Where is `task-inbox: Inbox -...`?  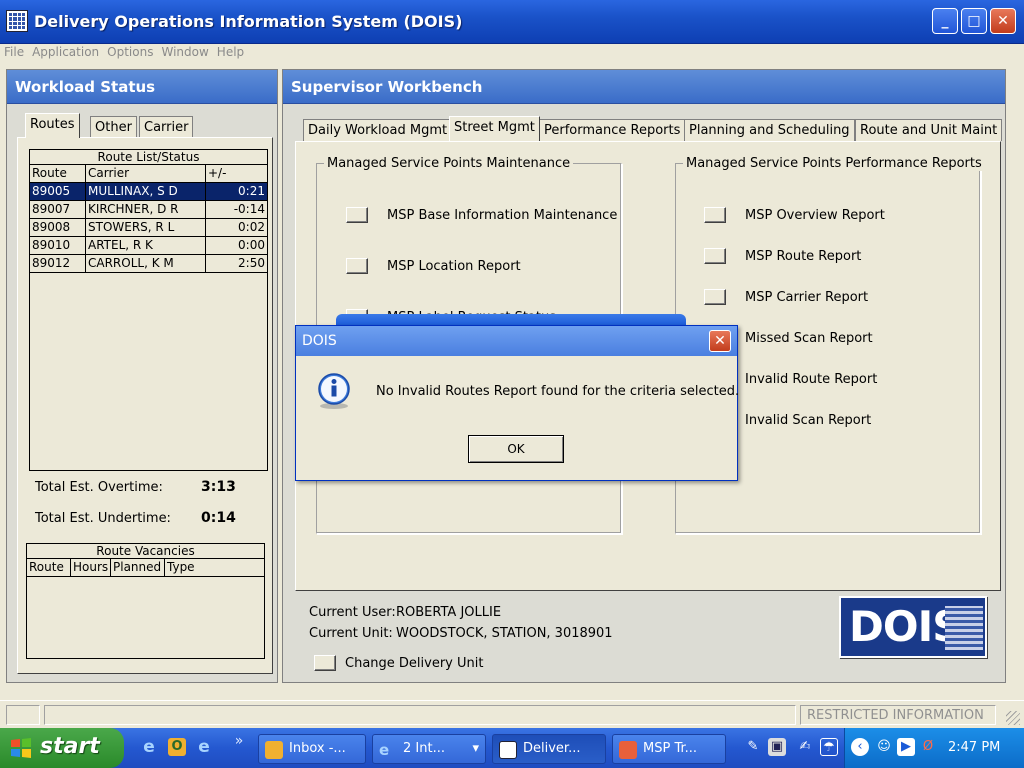
task-inbox: Inbox -... is located at coordinates (312, 749).